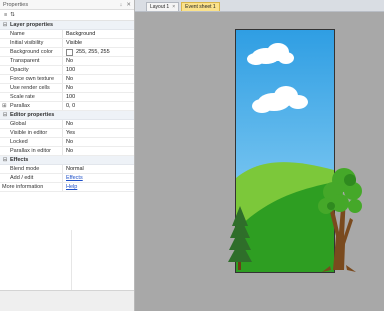  I want to click on color-swatch, so click(69, 52).